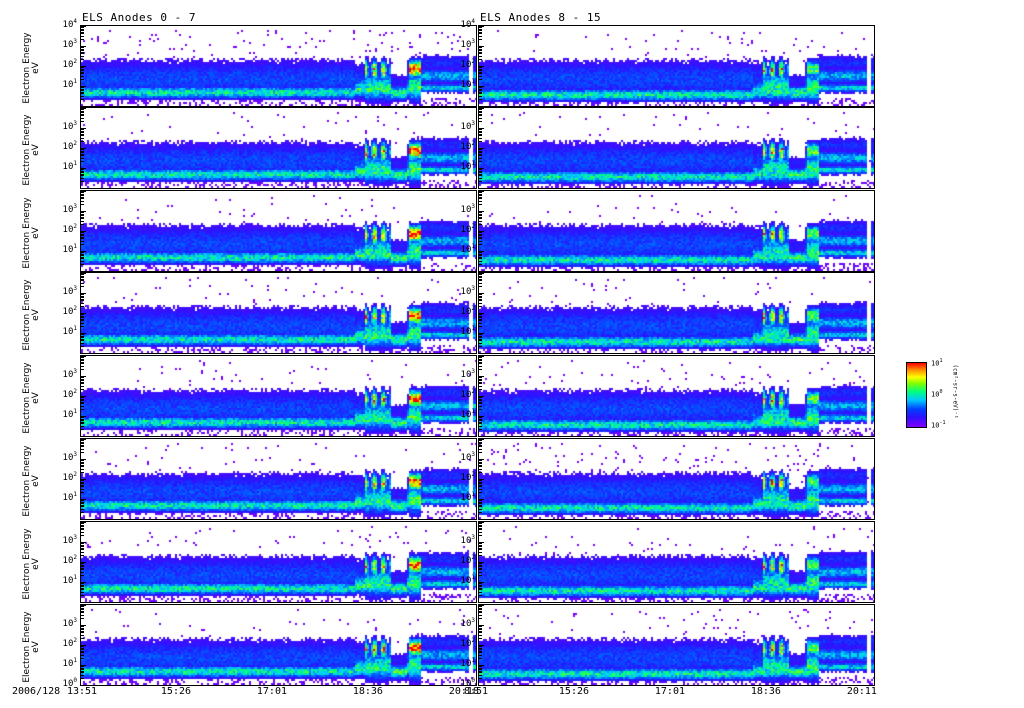 The image size is (1024, 708). I want to click on colorbar-tick: 100, so click(937, 394).